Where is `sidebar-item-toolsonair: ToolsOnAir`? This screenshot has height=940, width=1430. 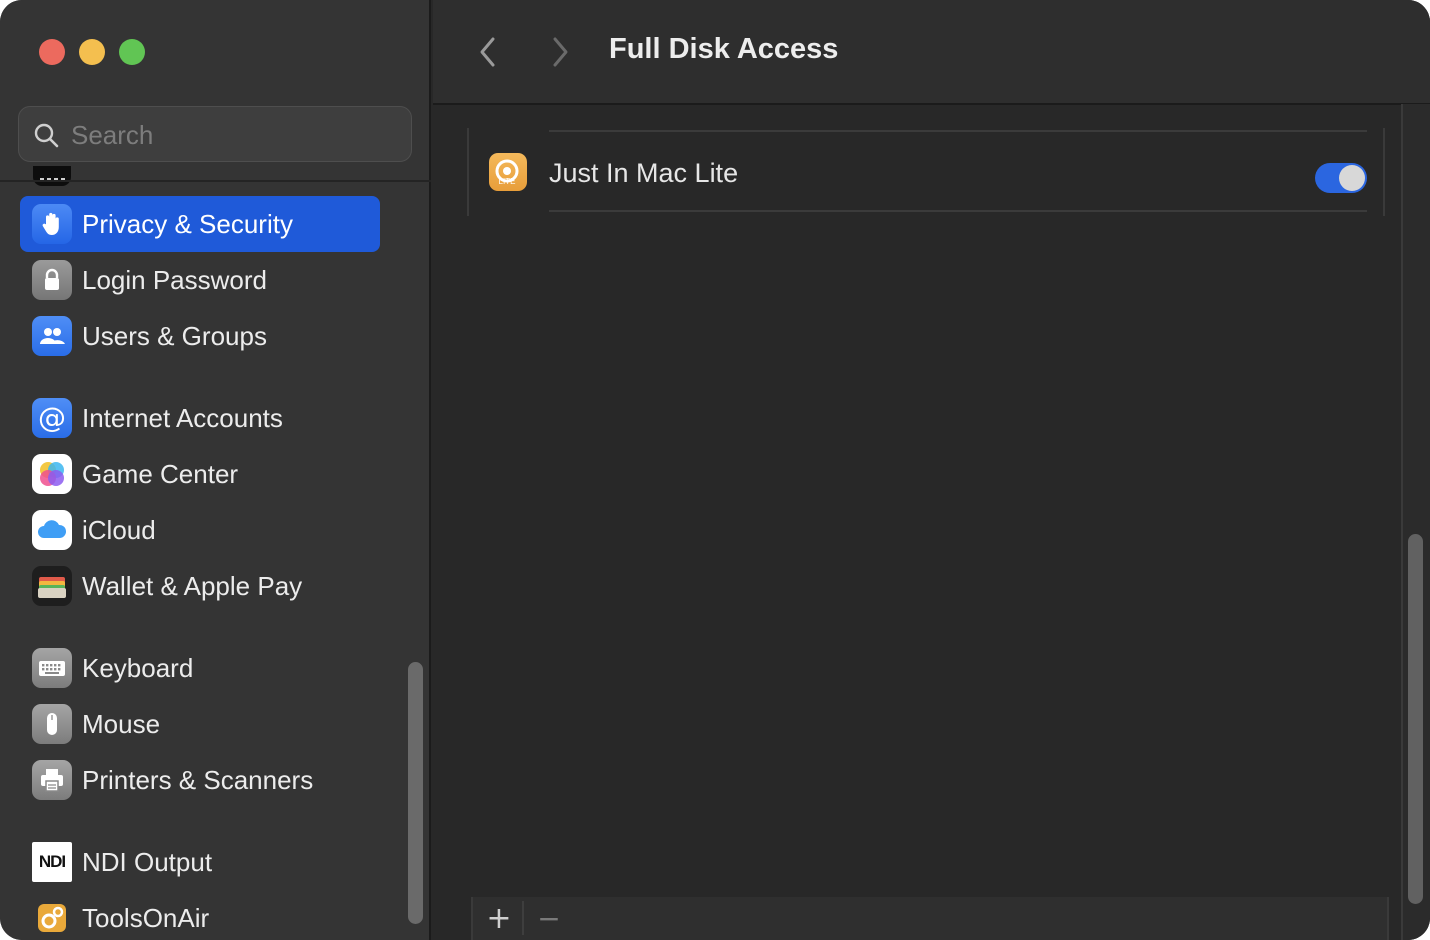 sidebar-item-toolsonair: ToolsOnAir is located at coordinates (200, 915).